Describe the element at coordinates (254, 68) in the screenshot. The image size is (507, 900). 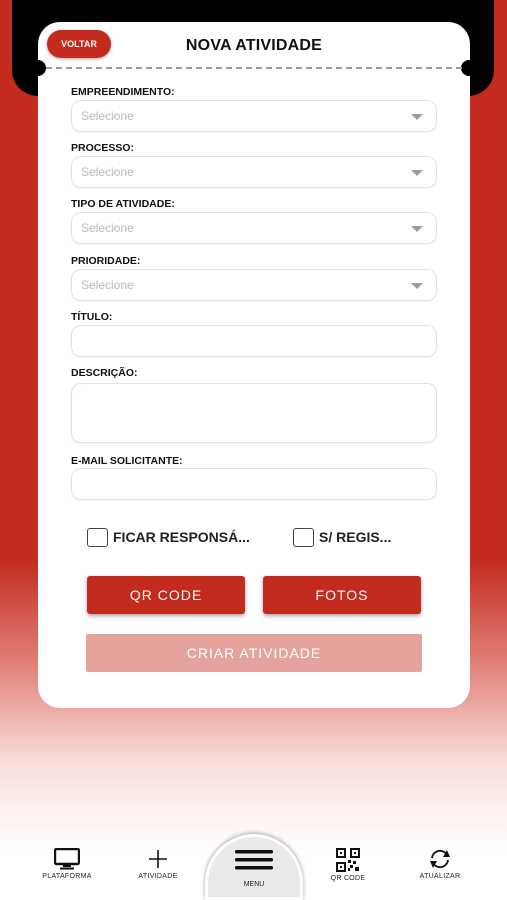
I see `dashed-divider` at that location.